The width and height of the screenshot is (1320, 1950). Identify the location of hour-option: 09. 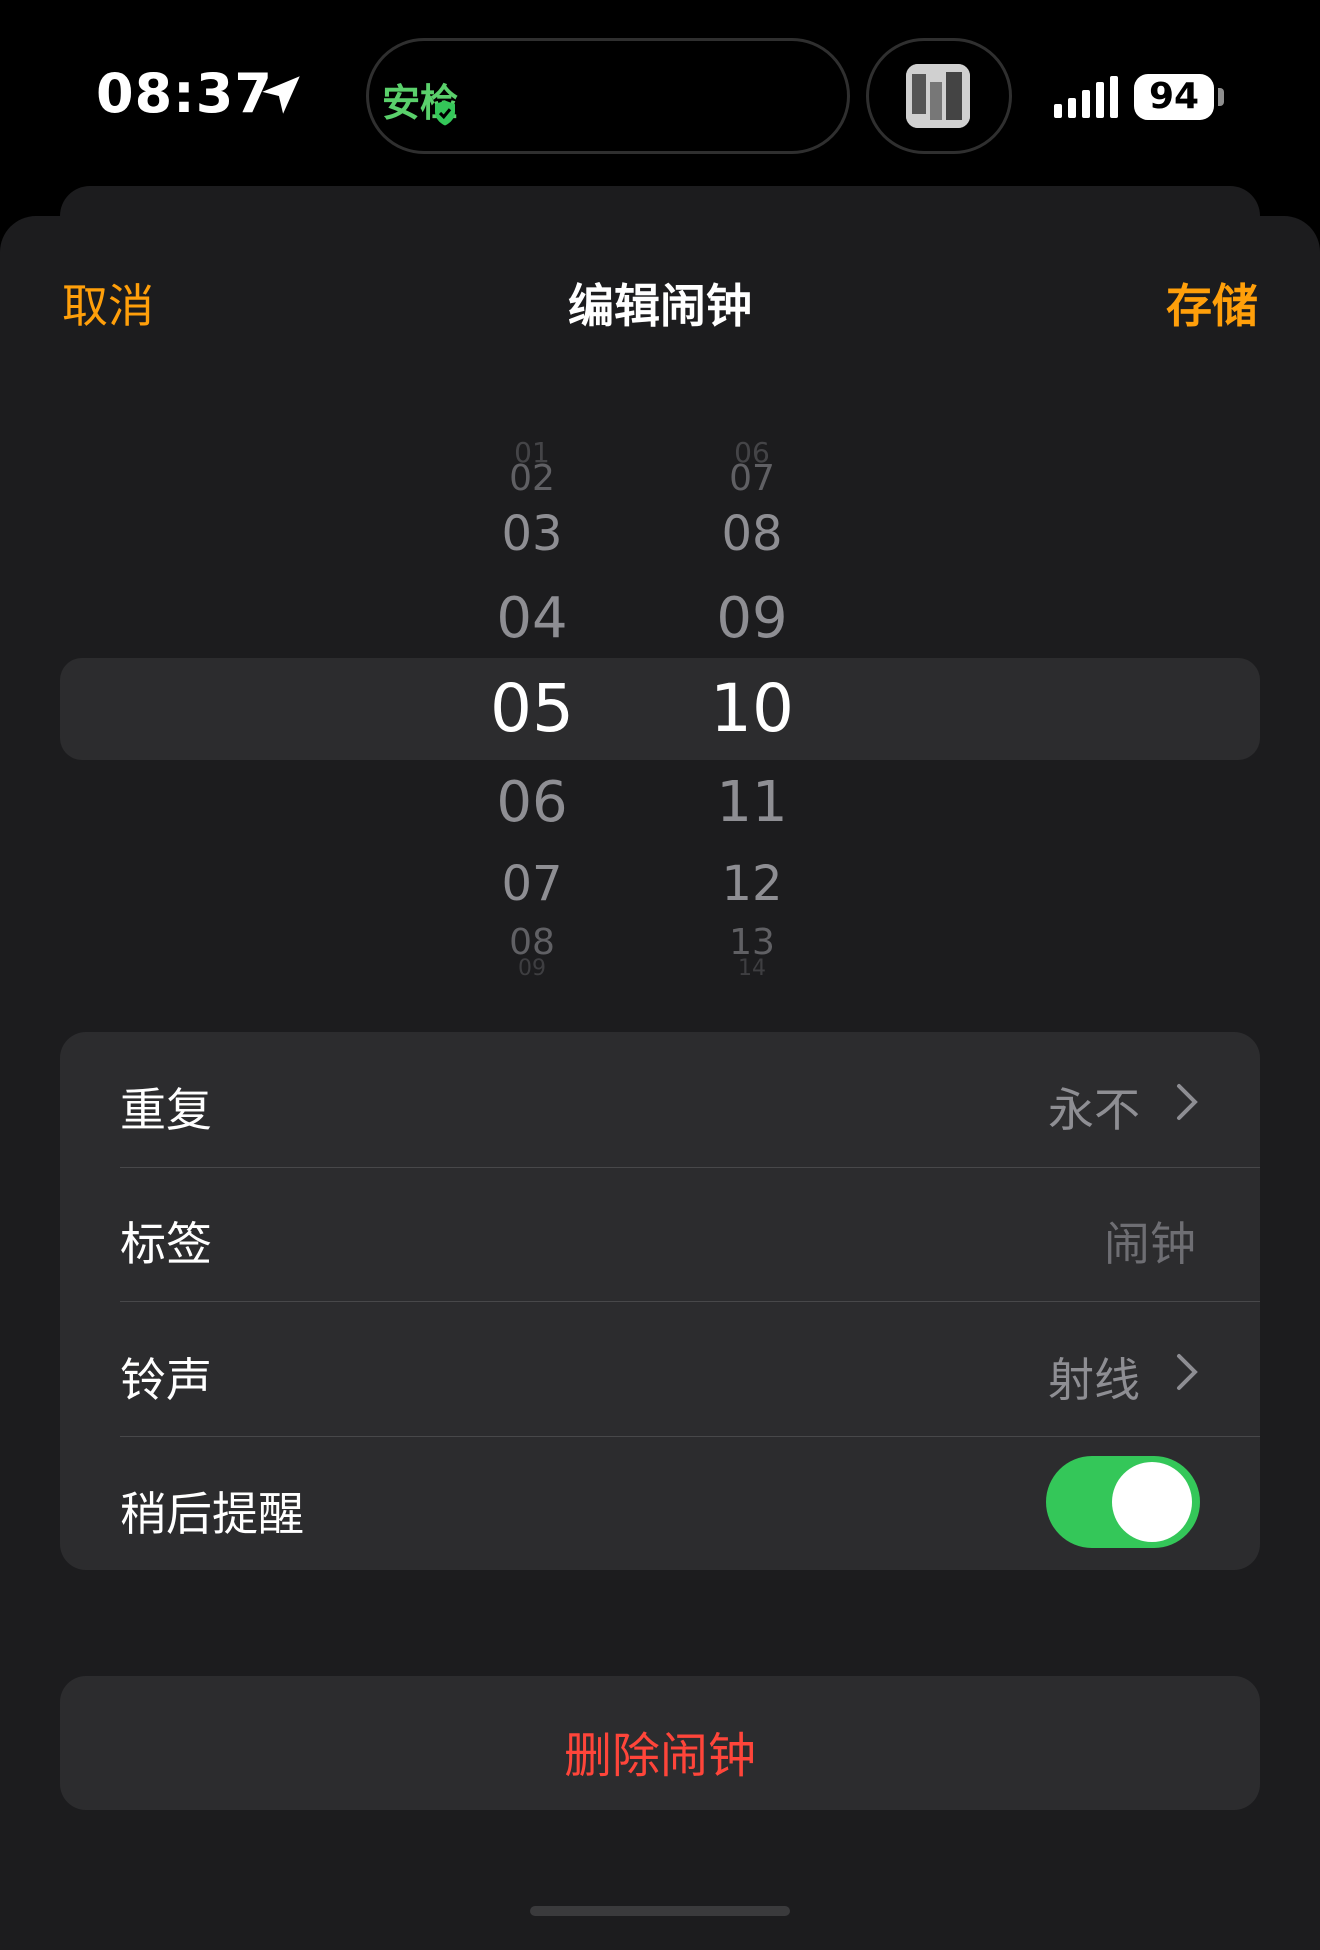
(532, 968).